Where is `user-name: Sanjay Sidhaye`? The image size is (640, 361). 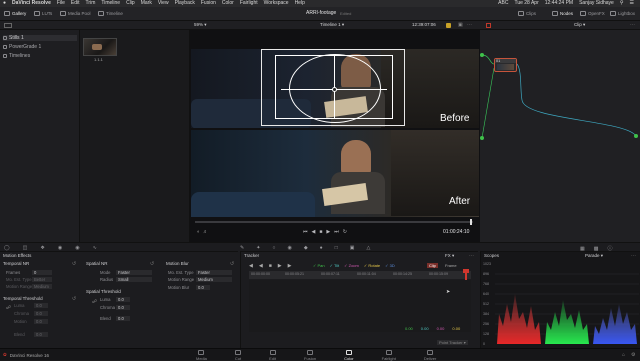 user-name: Sanjay Sidhaye is located at coordinates (596, 3).